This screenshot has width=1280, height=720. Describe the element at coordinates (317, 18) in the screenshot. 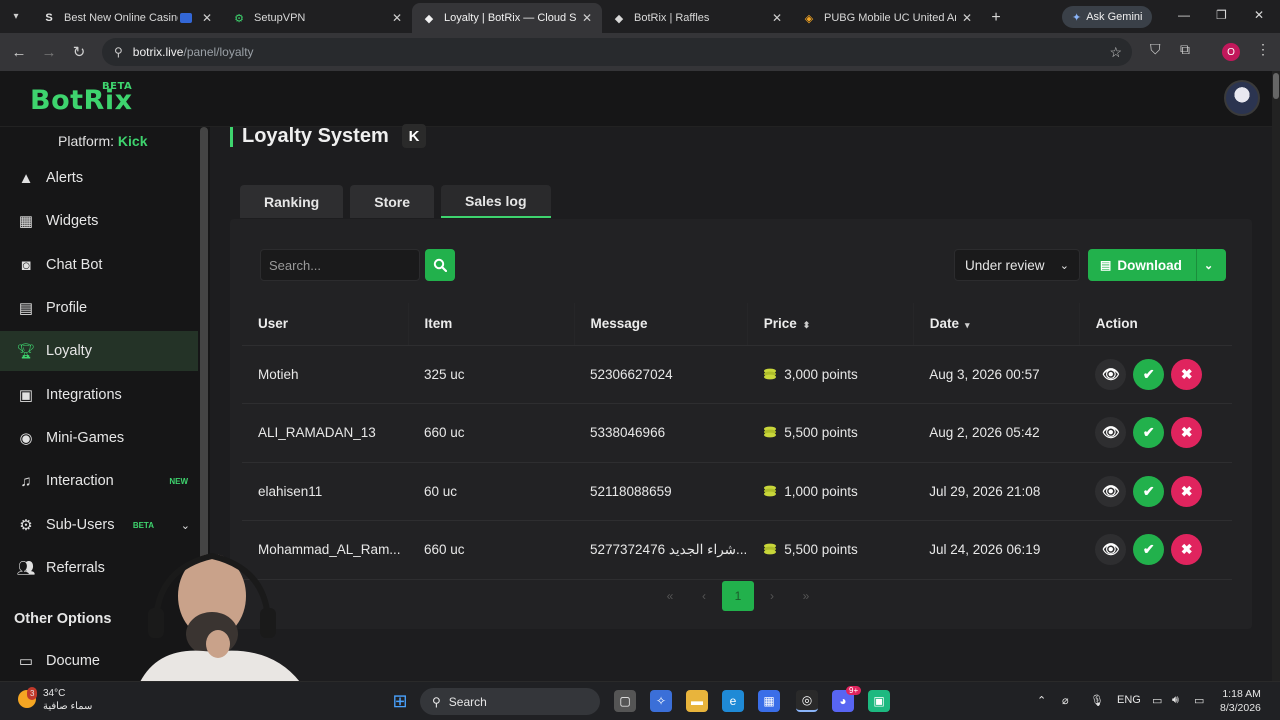

I see `browser-tab: ⚙ SetupVPN ✕` at that location.